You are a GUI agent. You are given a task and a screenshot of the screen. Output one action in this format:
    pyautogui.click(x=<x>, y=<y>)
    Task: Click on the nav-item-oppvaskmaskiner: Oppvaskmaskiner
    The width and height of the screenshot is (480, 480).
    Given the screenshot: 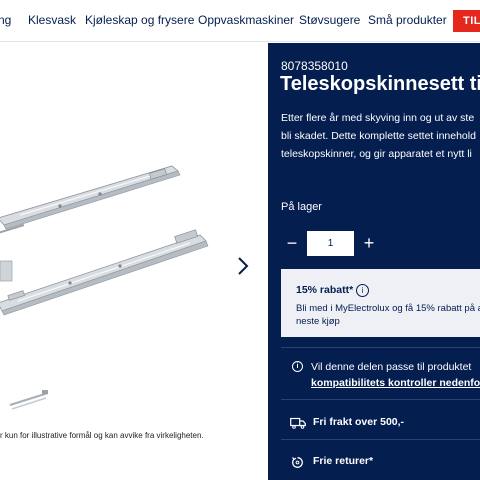 What is the action you would take?
    pyautogui.click(x=246, y=20)
    